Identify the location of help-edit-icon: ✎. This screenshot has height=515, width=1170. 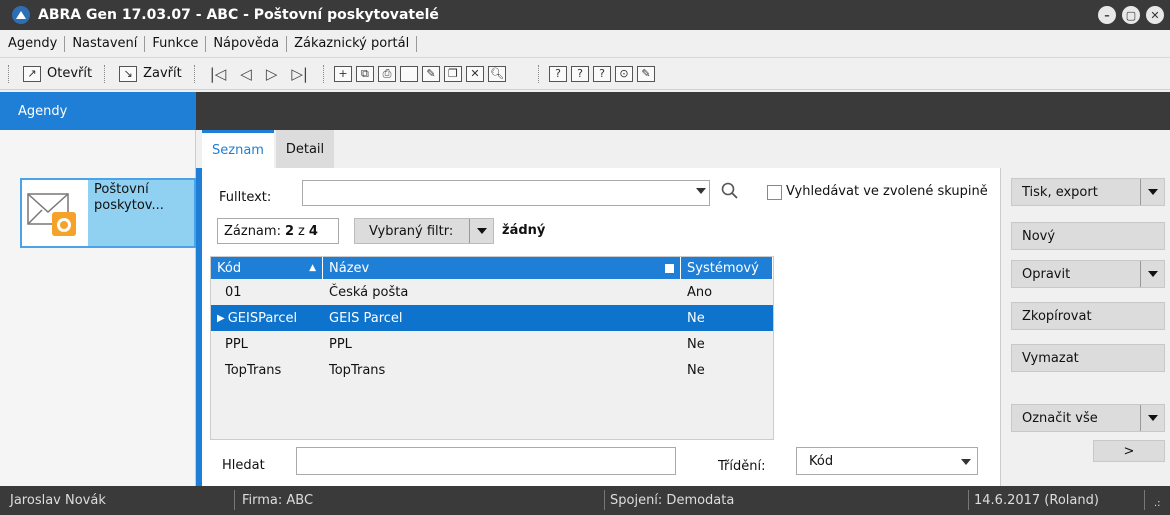
(645, 73).